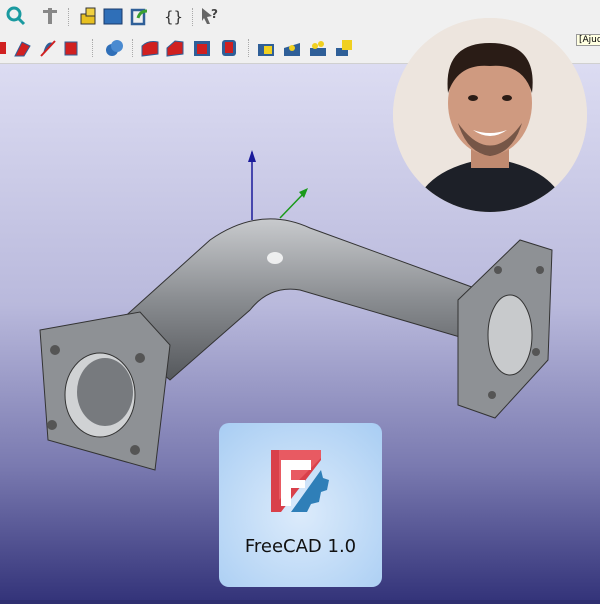 The width and height of the screenshot is (600, 604). What do you see at coordinates (22, 48) in the screenshot?
I see `revolve-icon` at bounding box center [22, 48].